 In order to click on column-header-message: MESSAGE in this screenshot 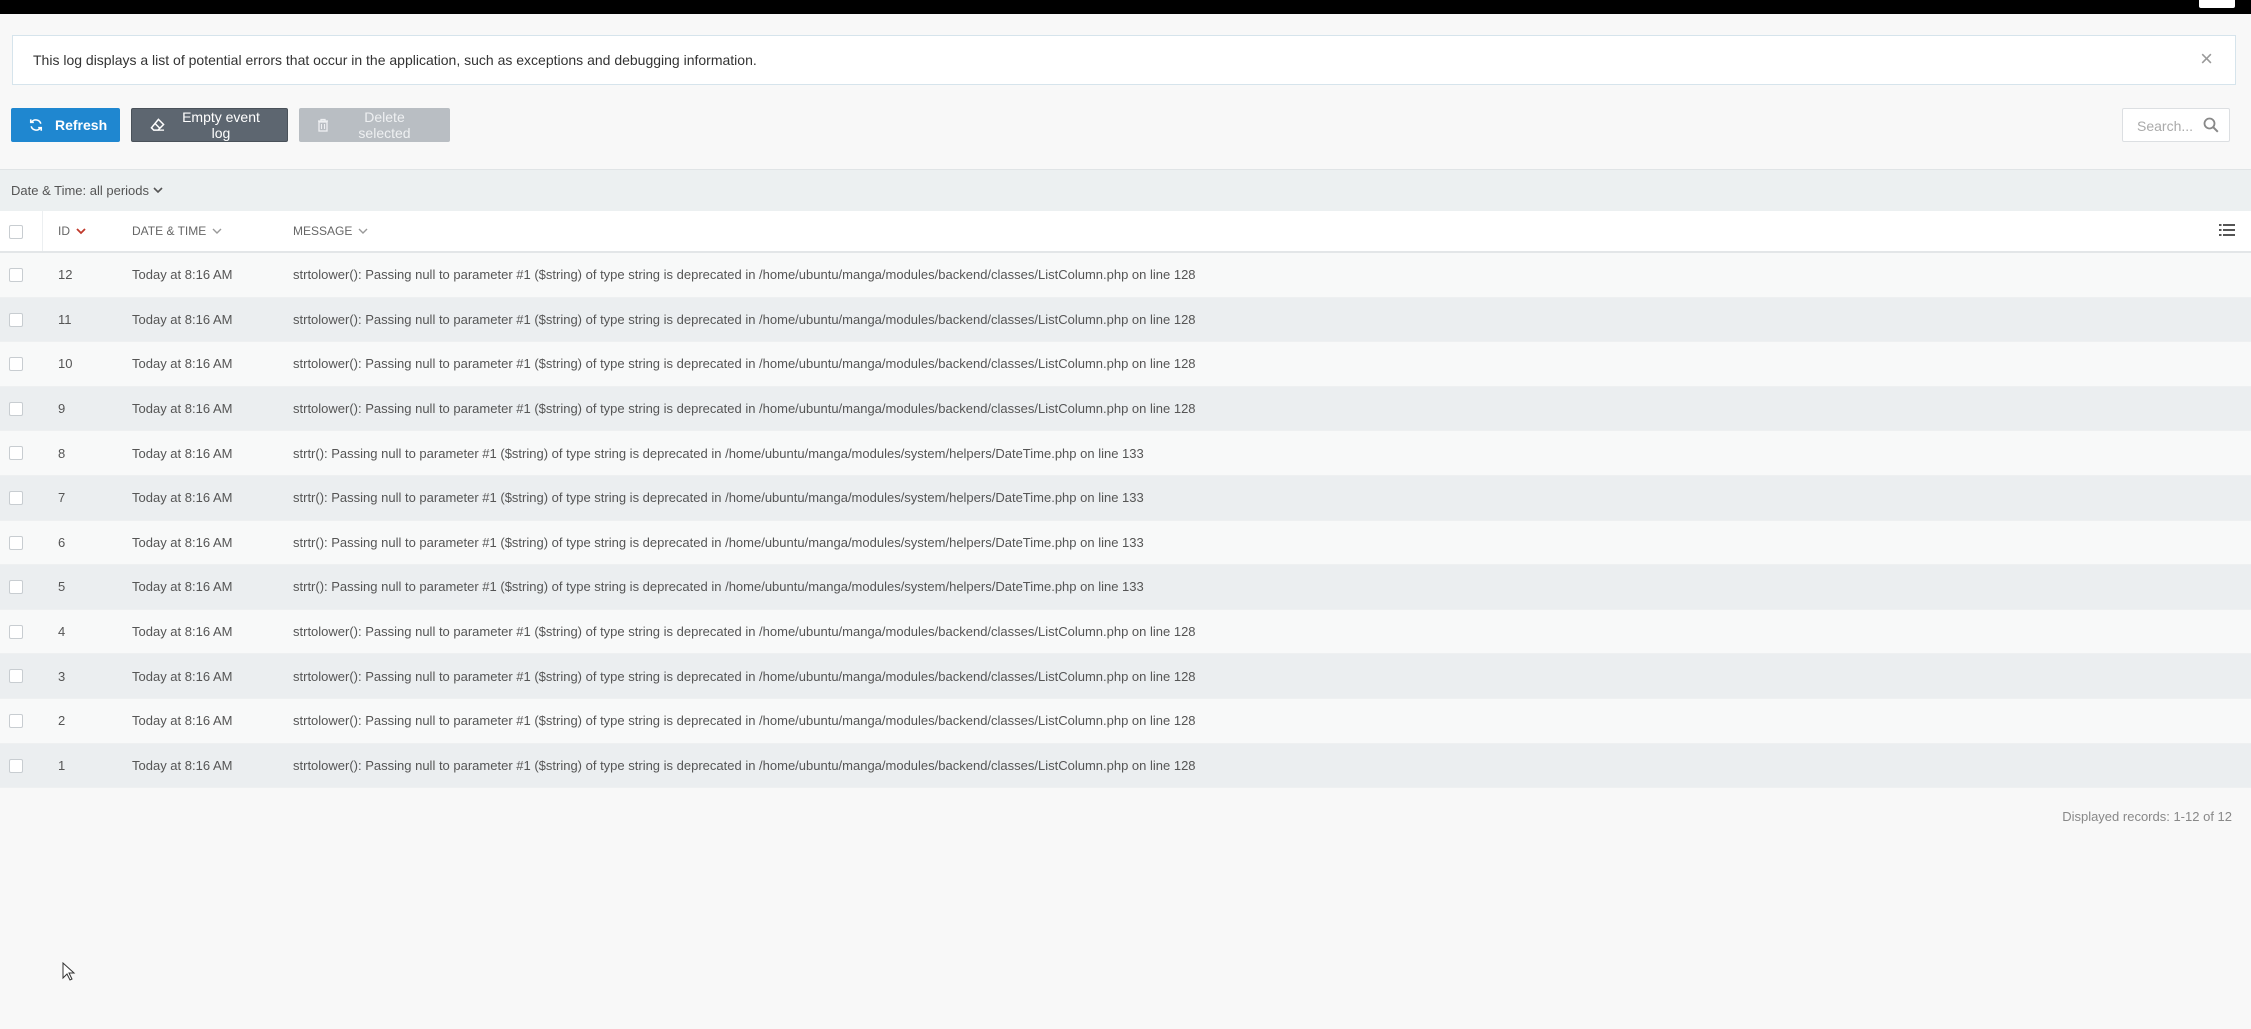, I will do `click(330, 231)`.